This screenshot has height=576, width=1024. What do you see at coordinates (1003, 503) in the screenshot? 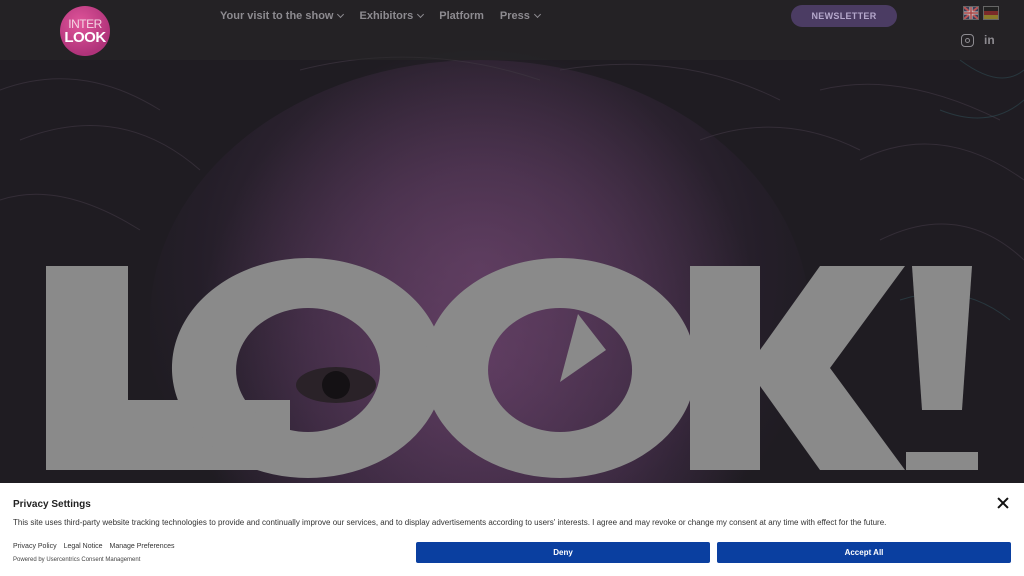
I see `close-icon` at bounding box center [1003, 503].